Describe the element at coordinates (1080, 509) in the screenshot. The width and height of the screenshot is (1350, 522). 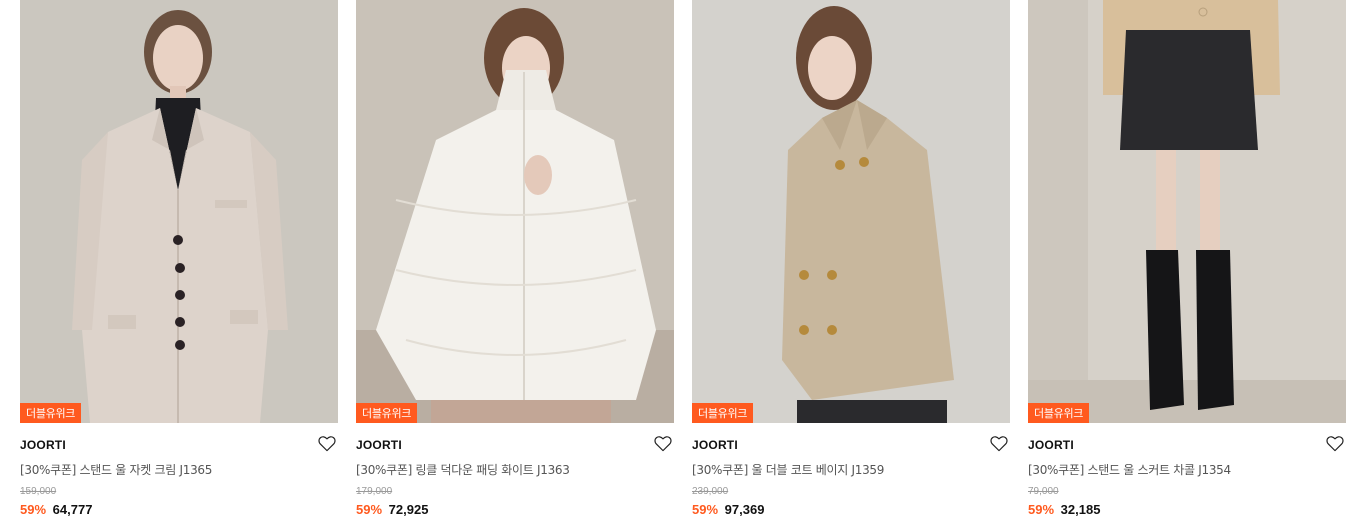
I see `sale-price: 32,185` at that location.